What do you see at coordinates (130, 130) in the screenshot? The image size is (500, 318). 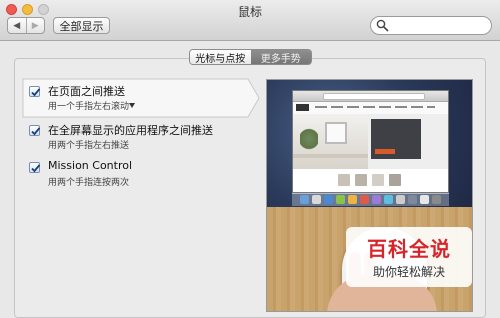 I see `swipe-fullscreen-apps-label: 在全屏幕显示的应用程序之间推送` at bounding box center [130, 130].